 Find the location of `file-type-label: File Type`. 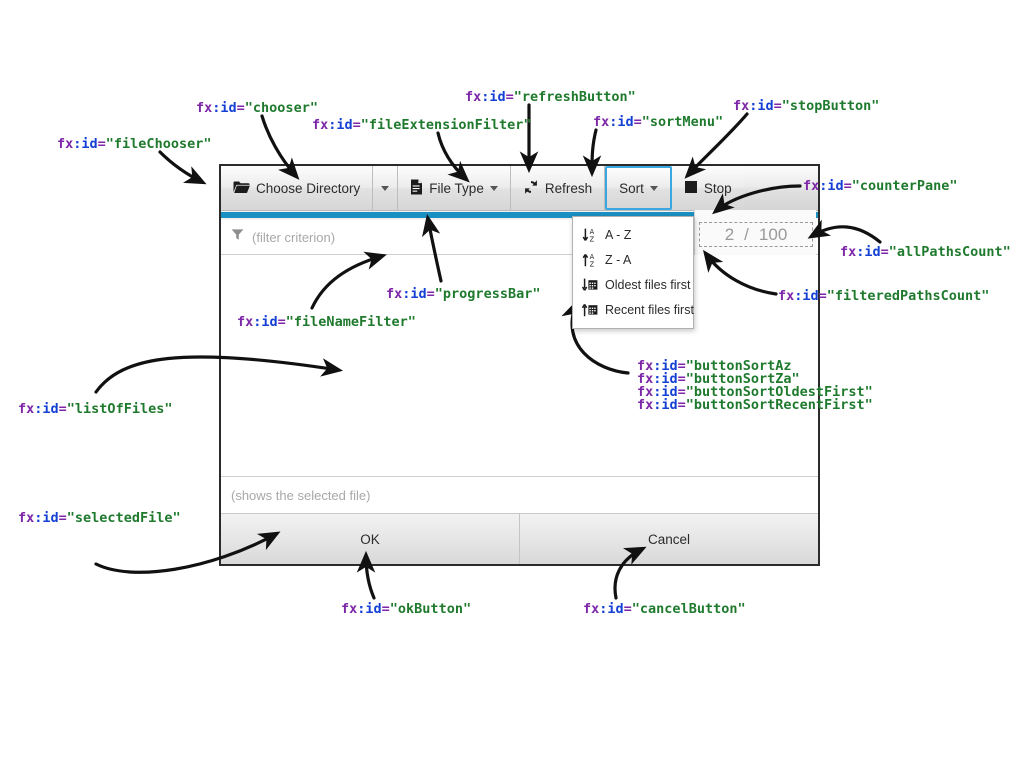

file-type-label: File Type is located at coordinates (456, 188).